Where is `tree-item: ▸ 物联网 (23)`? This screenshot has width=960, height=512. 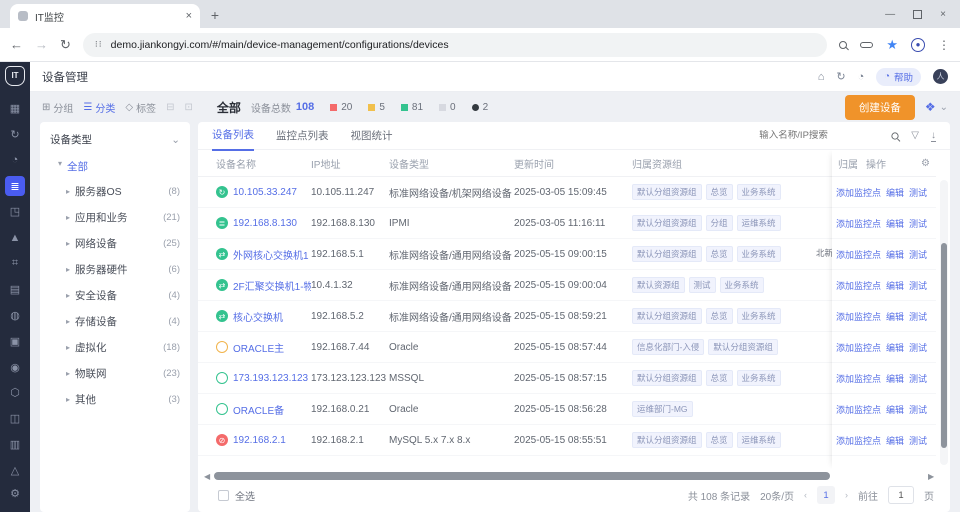
tree-item: ▸ 物联网 (23) is located at coordinates (115, 373).